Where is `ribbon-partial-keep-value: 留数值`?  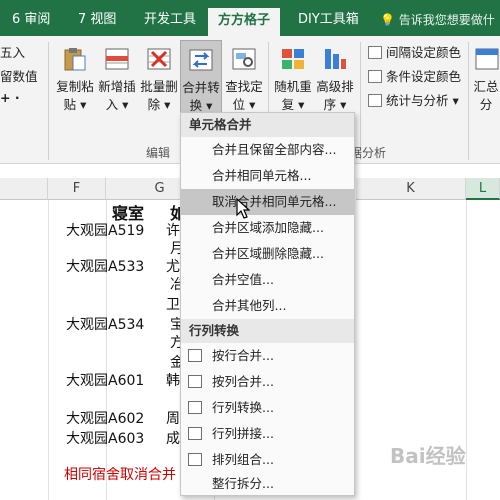 ribbon-partial-keep-value: 留数值 is located at coordinates (19, 75).